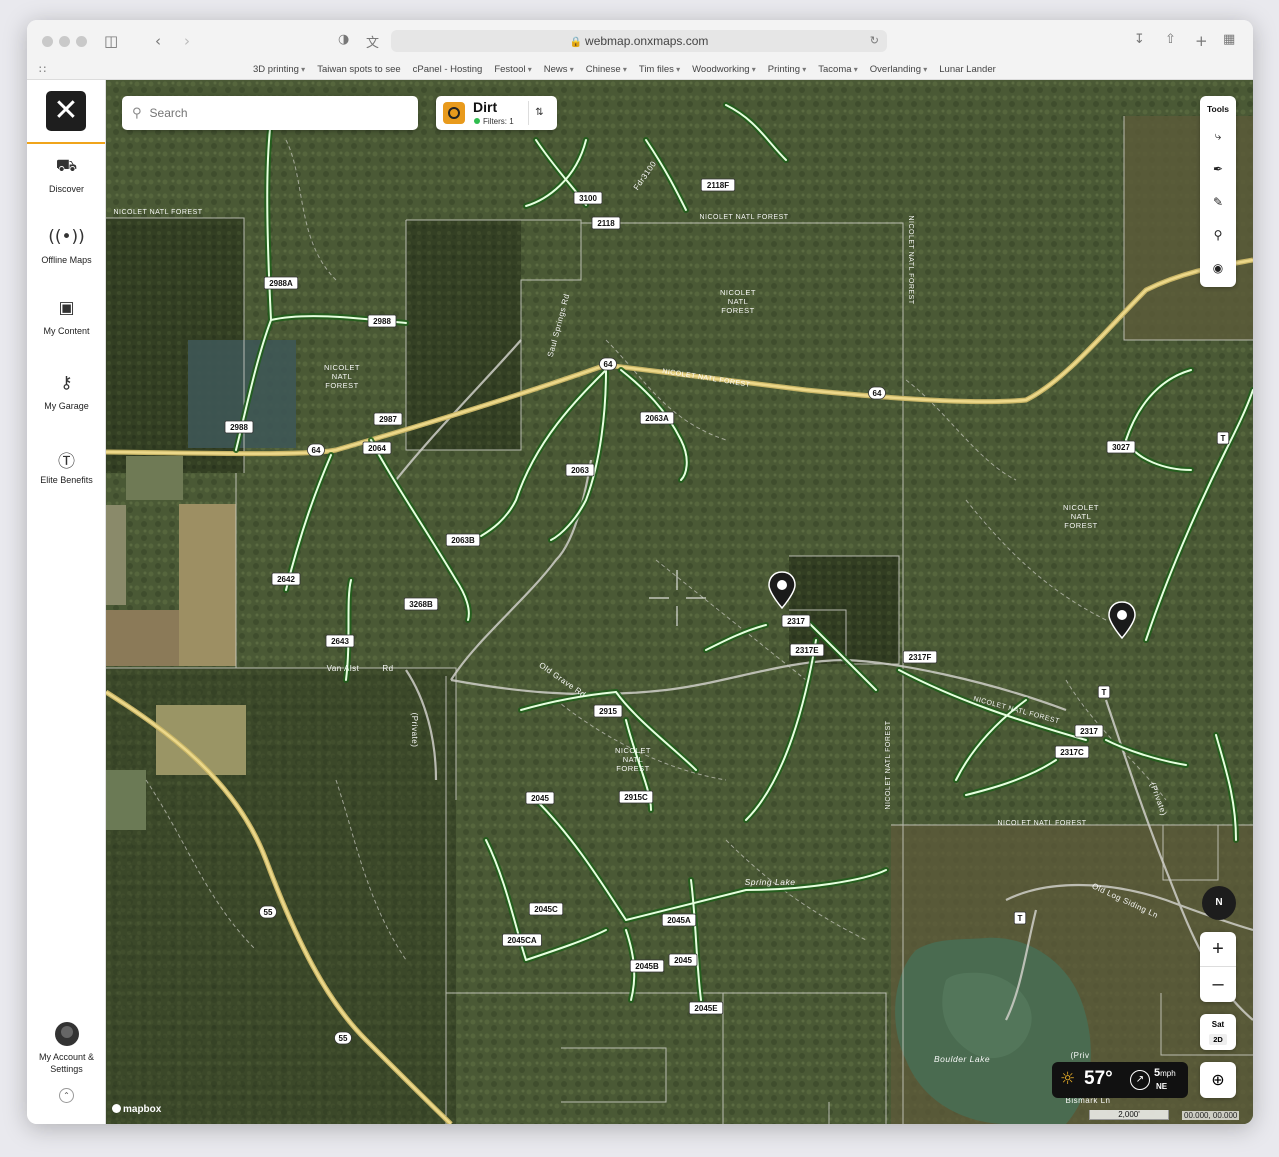  I want to click on sun-icon: ☼, so click(1068, 1079).